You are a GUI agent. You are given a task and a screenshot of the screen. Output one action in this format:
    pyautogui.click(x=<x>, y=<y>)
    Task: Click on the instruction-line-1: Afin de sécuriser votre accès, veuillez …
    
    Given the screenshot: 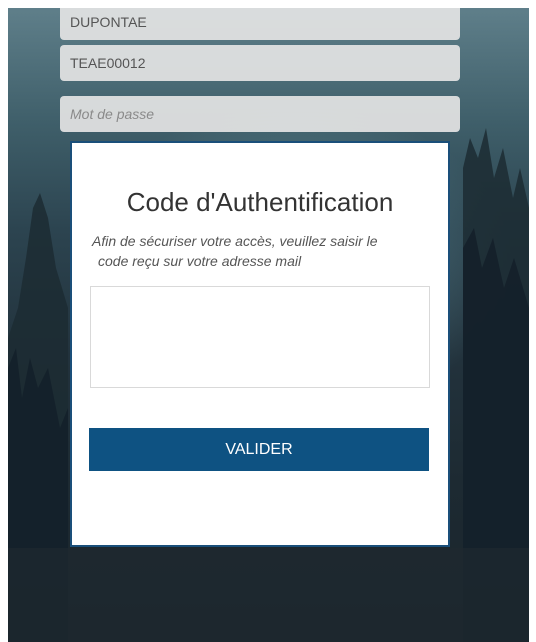 What is the action you would take?
    pyautogui.click(x=235, y=241)
    